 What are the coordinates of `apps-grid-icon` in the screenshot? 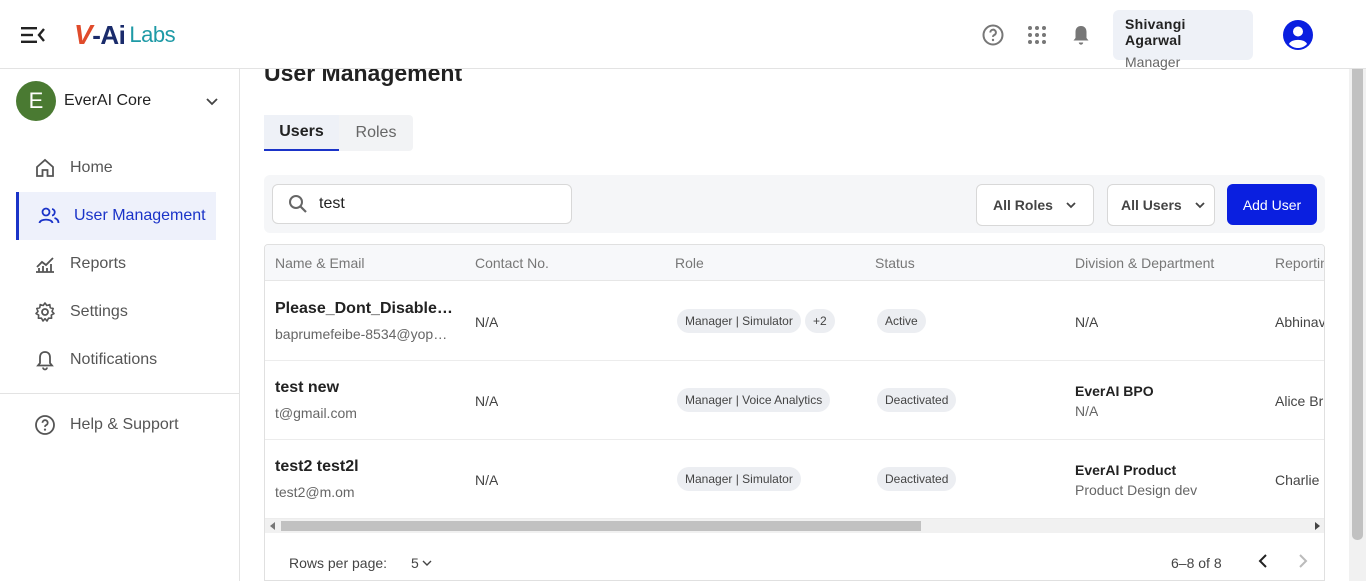 It's located at (1037, 35).